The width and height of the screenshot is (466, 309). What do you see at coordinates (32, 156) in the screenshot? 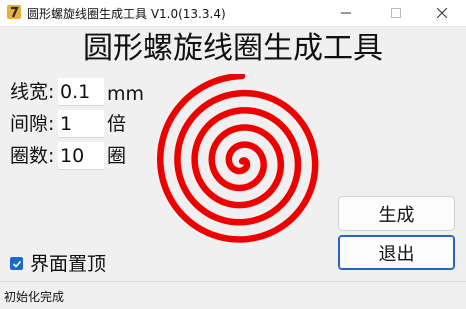
I see `turns-label: 圈数:` at bounding box center [32, 156].